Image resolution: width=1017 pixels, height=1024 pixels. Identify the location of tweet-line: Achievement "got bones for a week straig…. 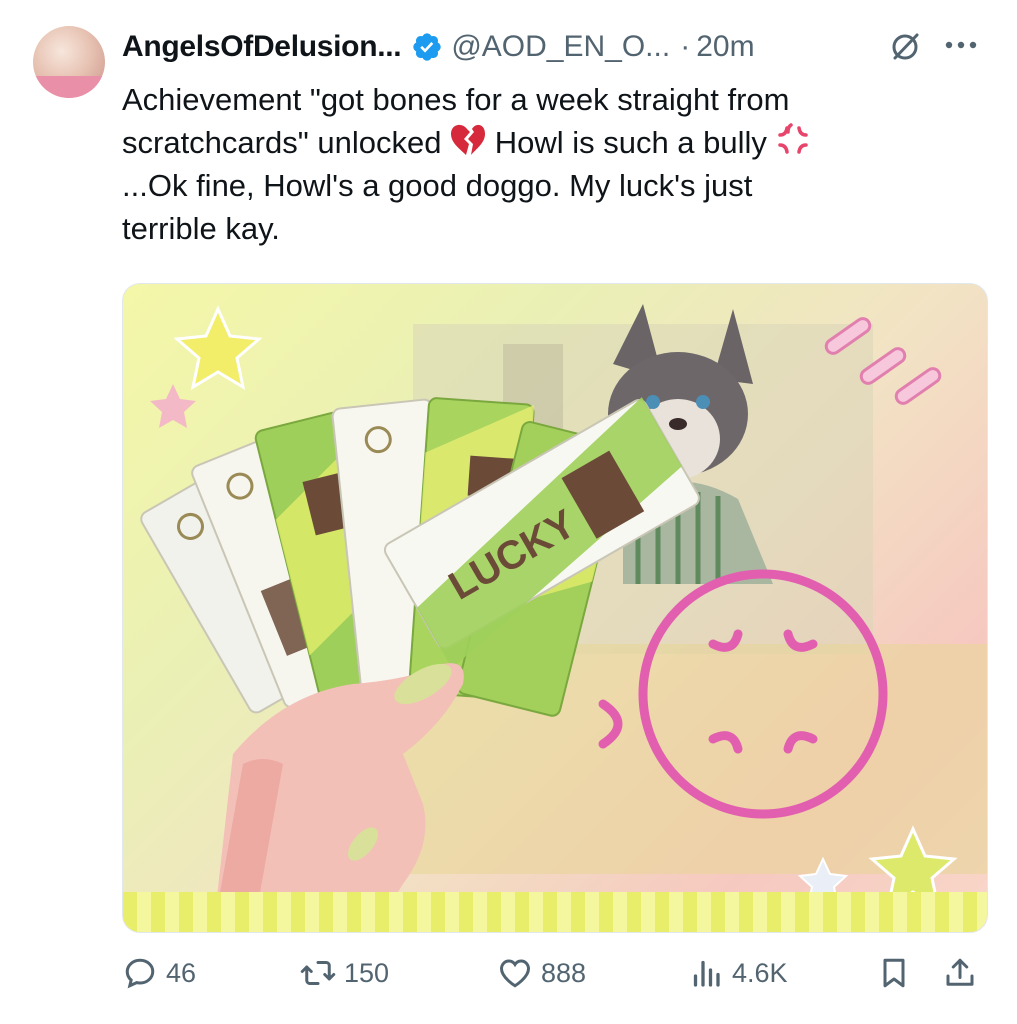
(456, 99).